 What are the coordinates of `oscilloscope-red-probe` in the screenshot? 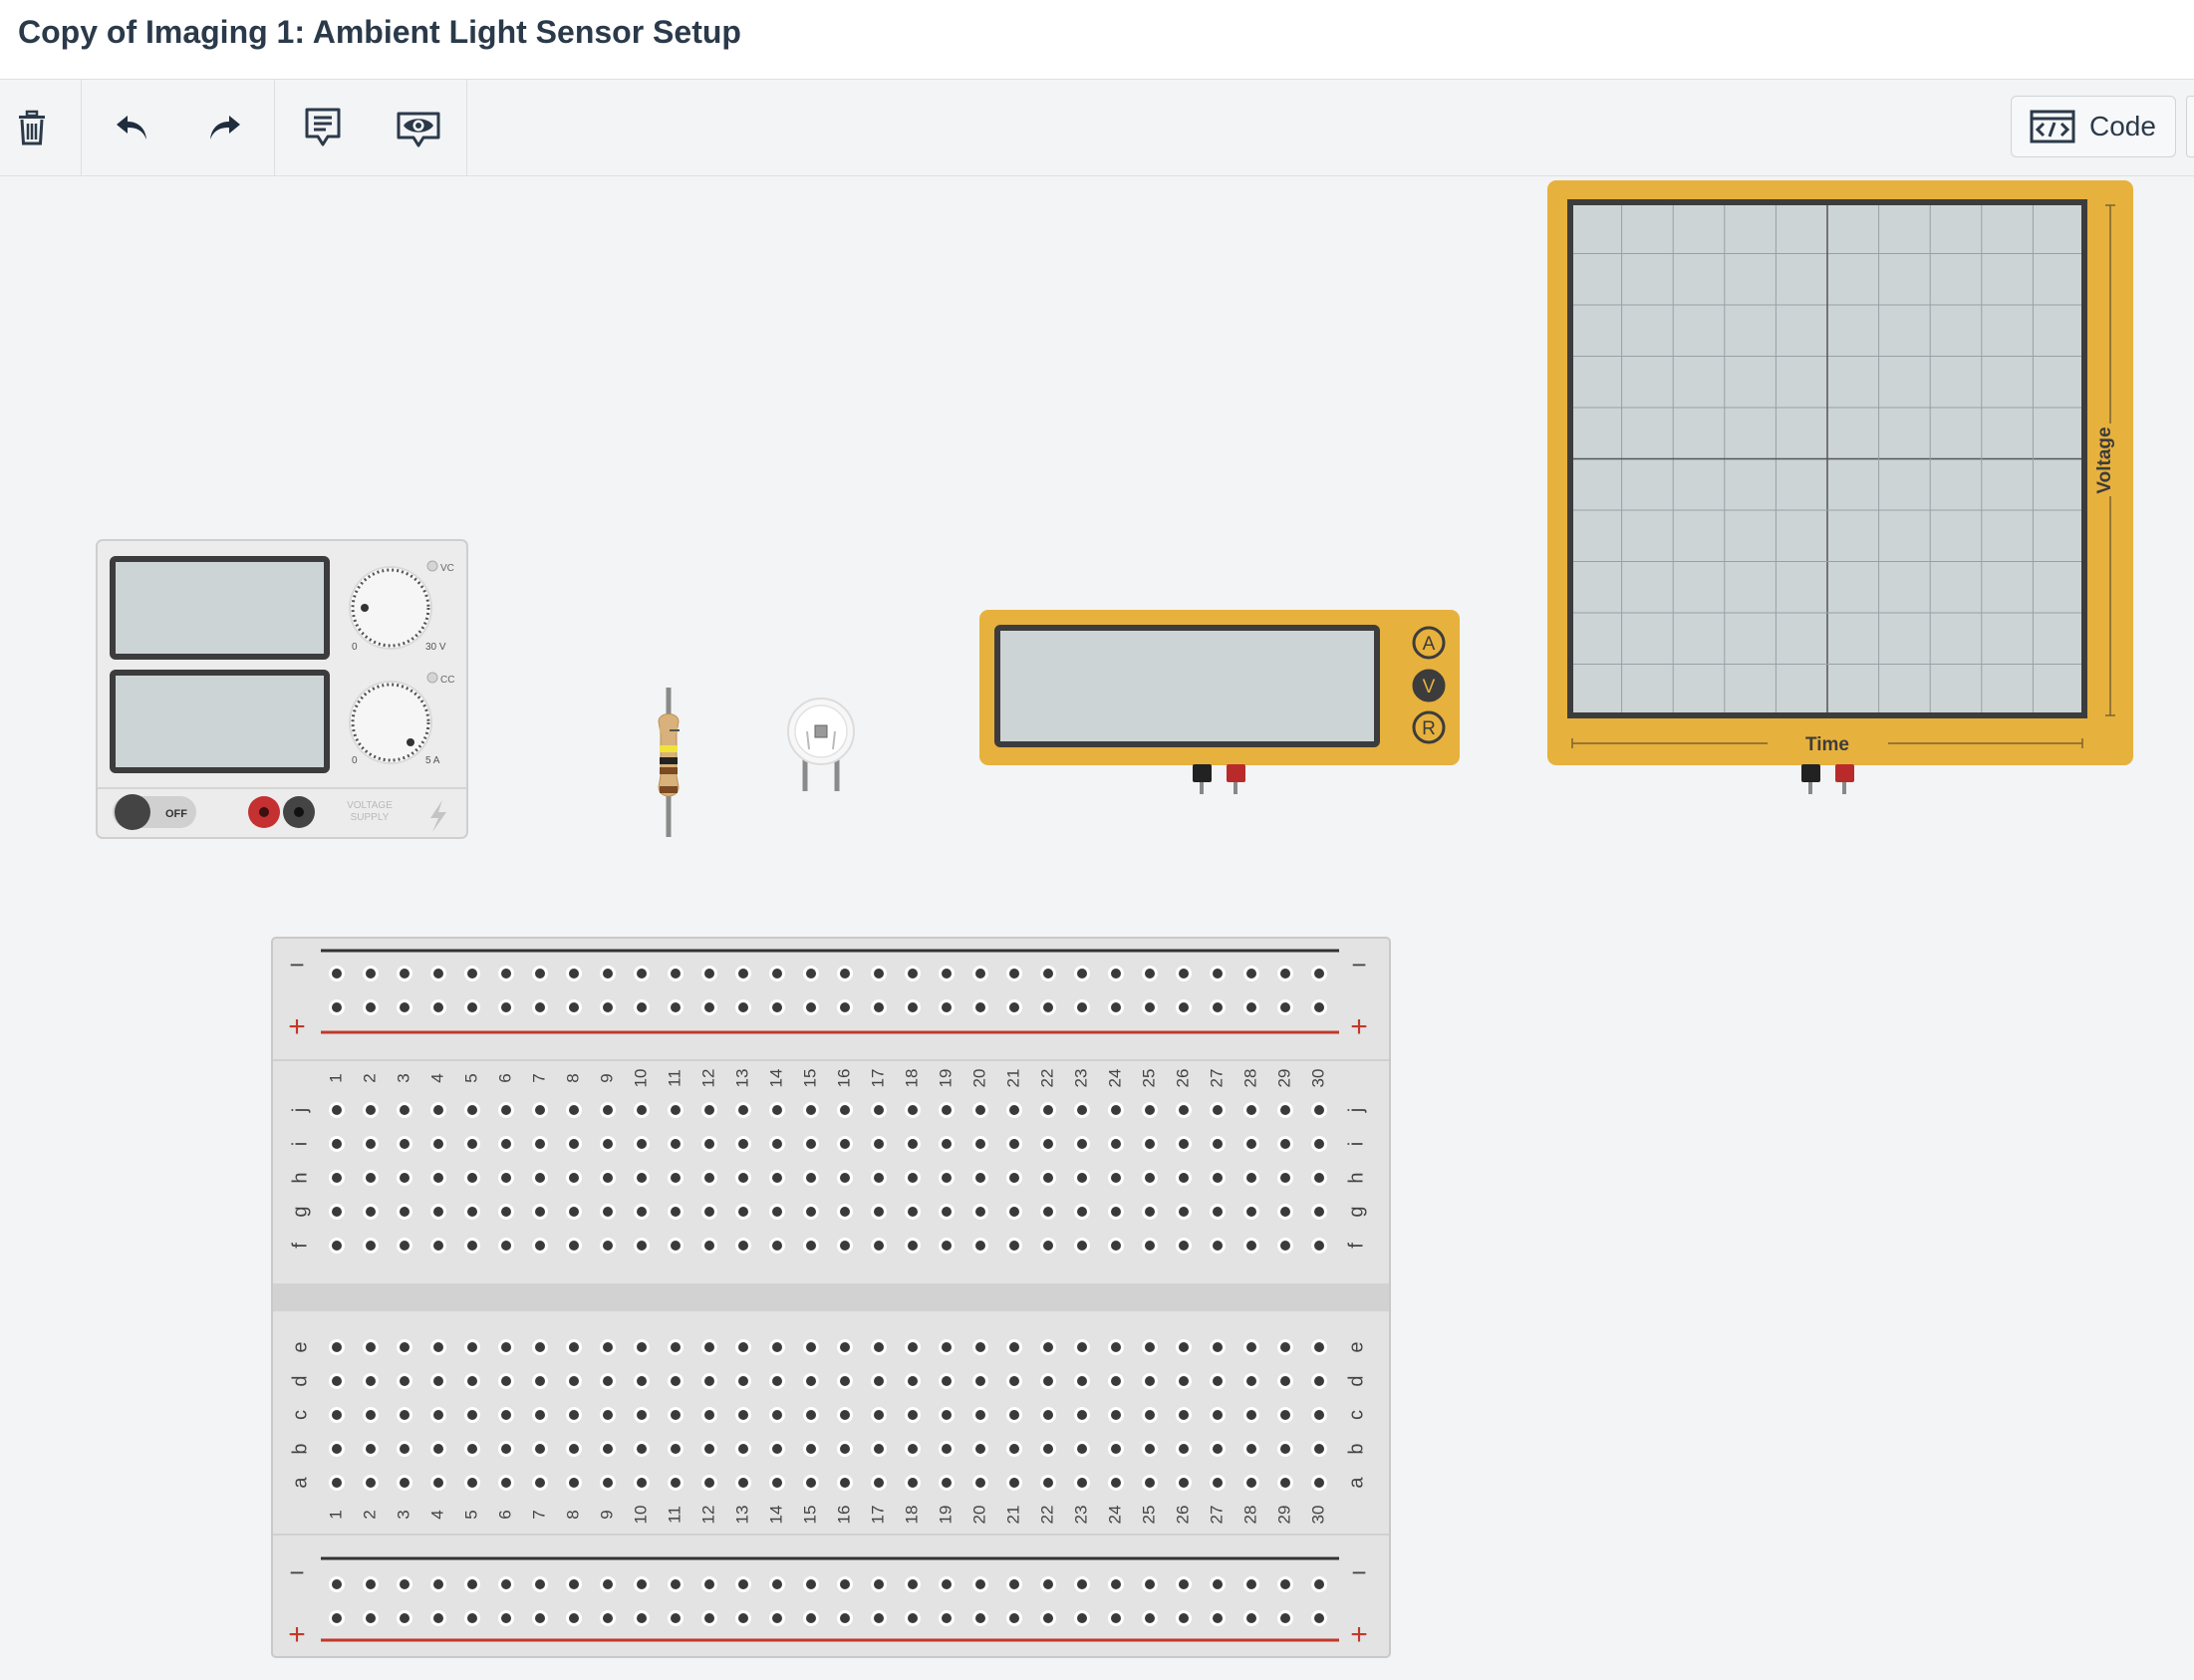 It's located at (1844, 779).